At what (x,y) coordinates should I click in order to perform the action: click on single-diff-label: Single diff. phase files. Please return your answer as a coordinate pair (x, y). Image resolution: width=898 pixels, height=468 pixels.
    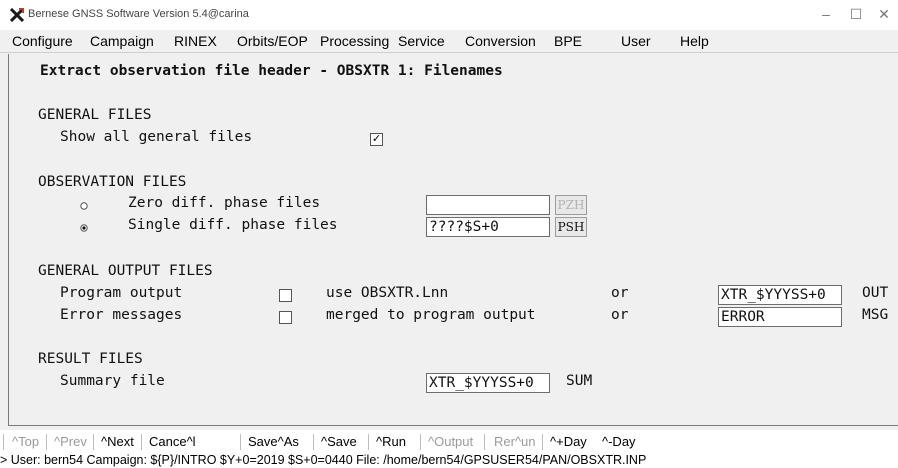
    Looking at the image, I should click on (233, 225).